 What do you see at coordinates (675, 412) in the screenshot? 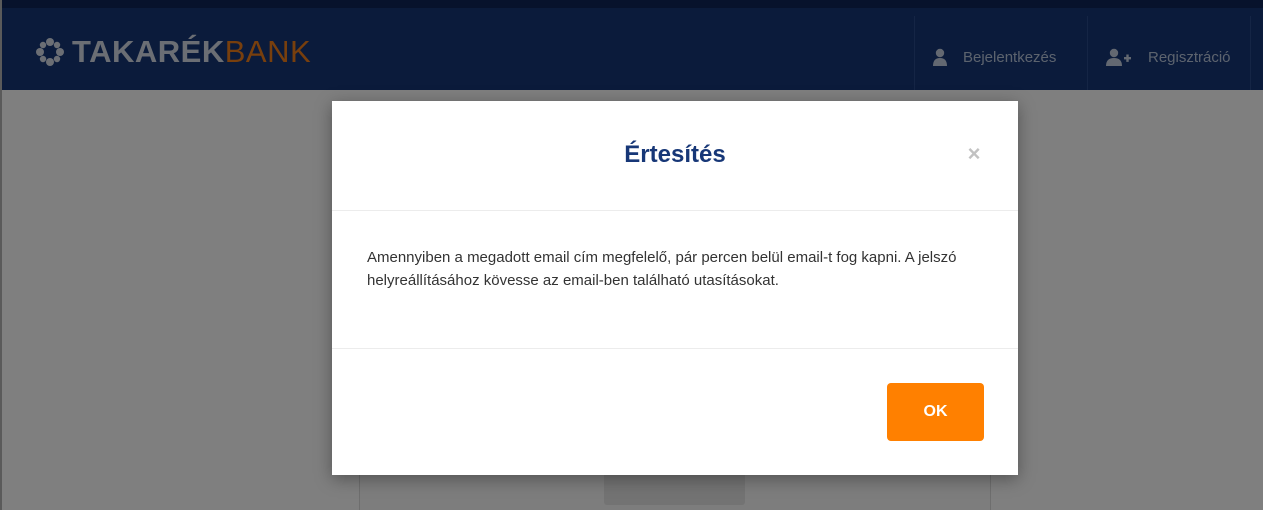
I see `modal-footer: OK` at bounding box center [675, 412].